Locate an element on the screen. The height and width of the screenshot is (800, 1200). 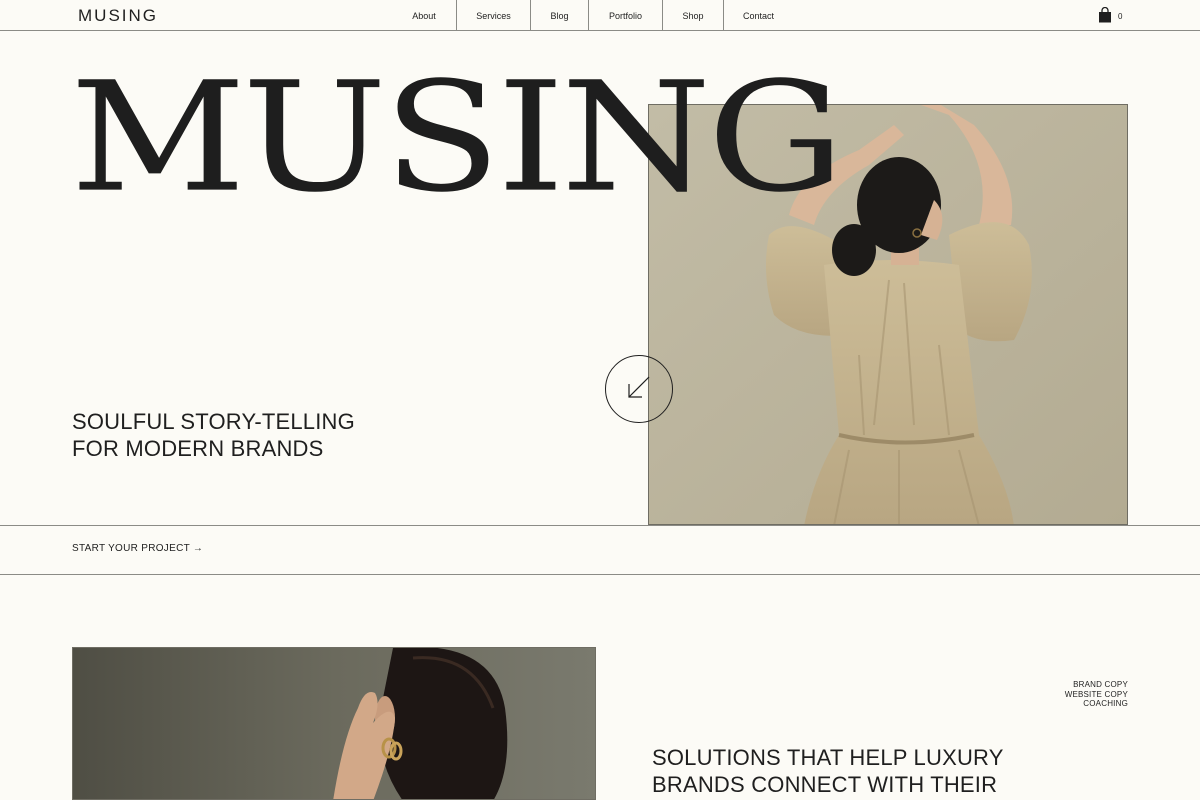
start-project-link: START YOUR PROJECT → is located at coordinates (137, 548).